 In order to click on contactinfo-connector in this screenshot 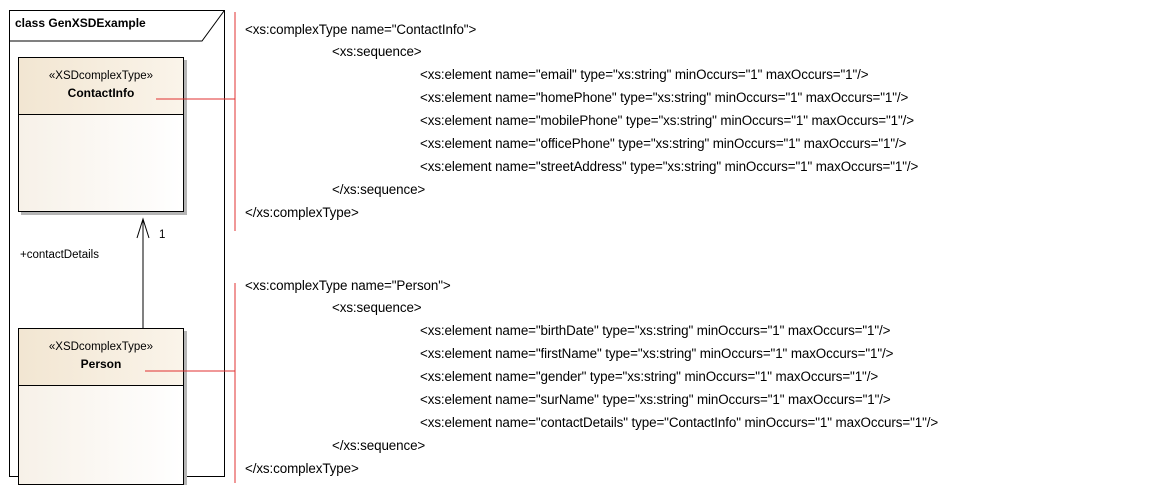, I will do `click(196, 121)`.